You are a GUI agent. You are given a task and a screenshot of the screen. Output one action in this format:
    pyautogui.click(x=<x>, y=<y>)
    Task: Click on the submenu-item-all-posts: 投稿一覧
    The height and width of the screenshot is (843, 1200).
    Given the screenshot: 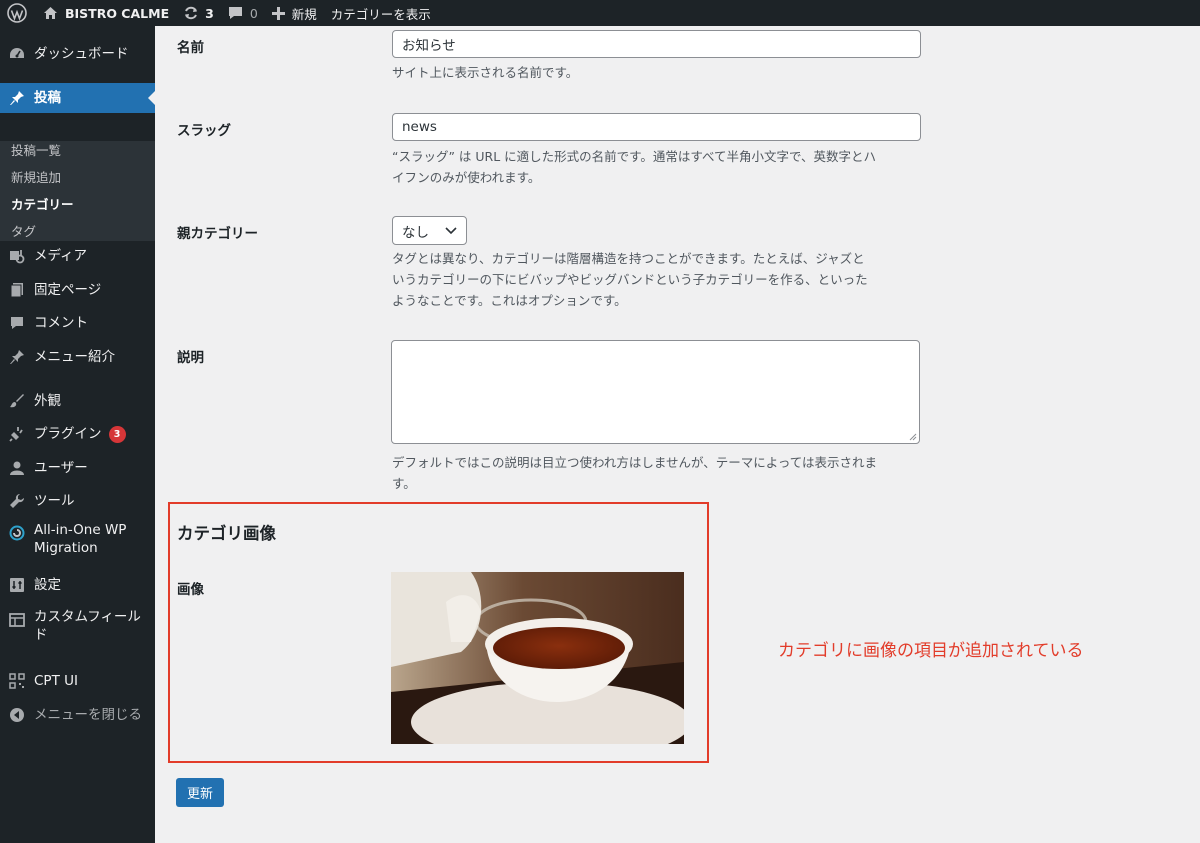 What is the action you would take?
    pyautogui.click(x=36, y=151)
    